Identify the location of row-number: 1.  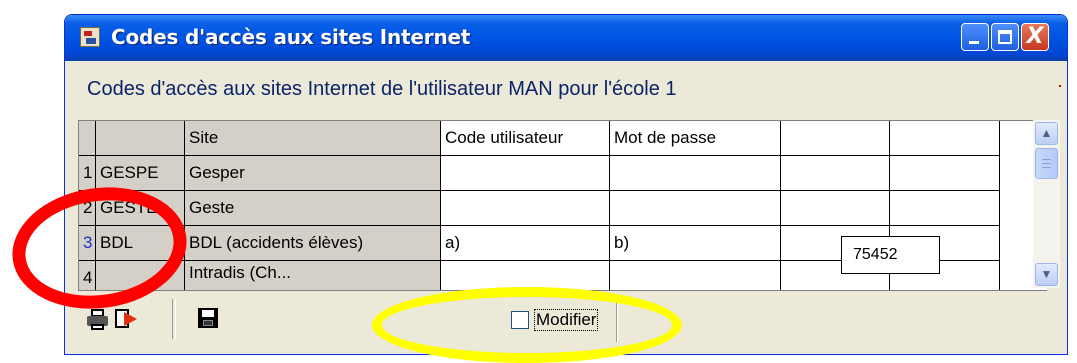
(87, 173).